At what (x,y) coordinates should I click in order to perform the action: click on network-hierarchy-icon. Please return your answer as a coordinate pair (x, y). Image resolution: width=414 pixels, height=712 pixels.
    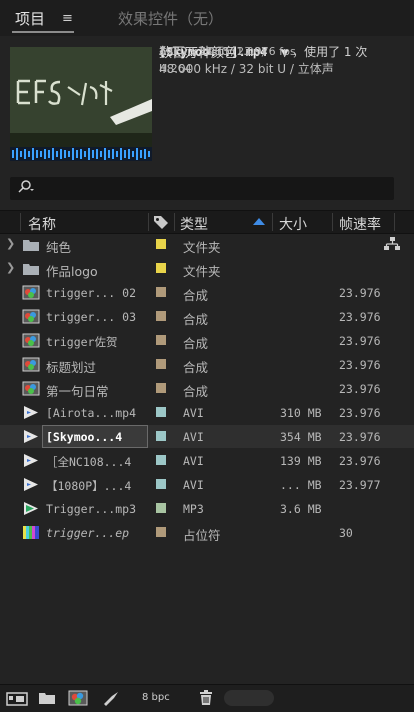
    Looking at the image, I should click on (392, 246).